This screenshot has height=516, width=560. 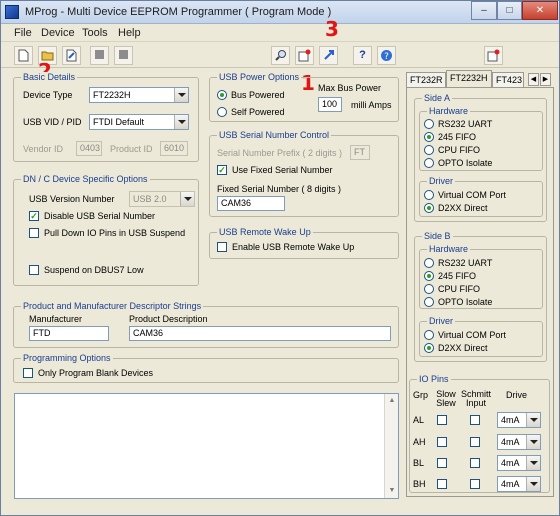 What do you see at coordinates (71, 55) in the screenshot?
I see `edit-button` at bounding box center [71, 55].